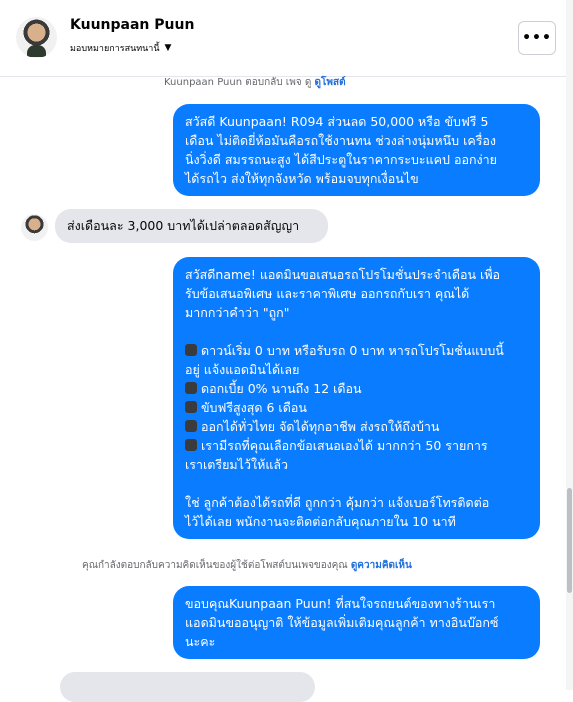  I want to click on contact-avatar, so click(36, 37).